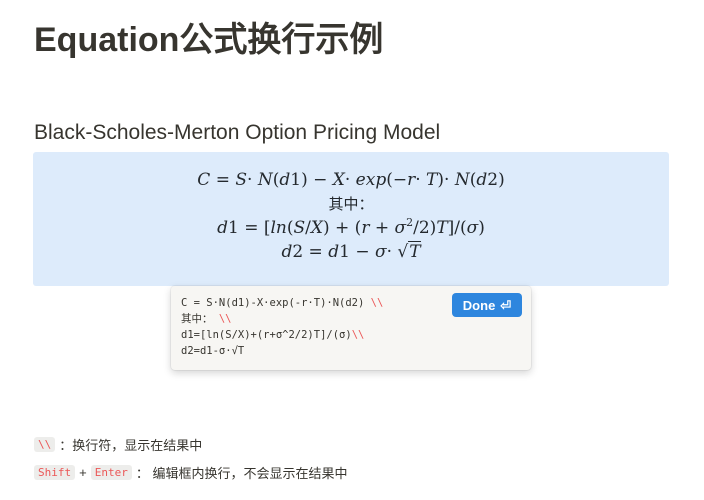 The height and width of the screenshot is (500, 704). What do you see at coordinates (273, 335) in the screenshot?
I see `editor-line: d1=[ln(S/X)+(r+σ^2/2)T]/(σ)\\` at bounding box center [273, 335].